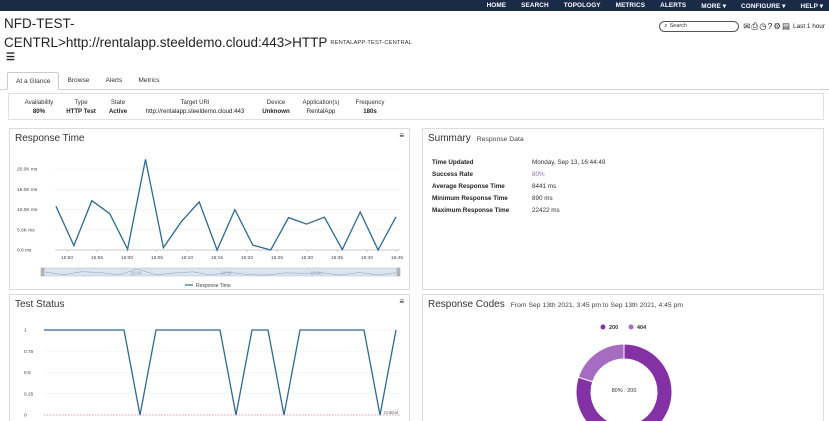 This screenshot has width=829, height=421. I want to click on x-tick-label: 16:00, so click(127, 258).